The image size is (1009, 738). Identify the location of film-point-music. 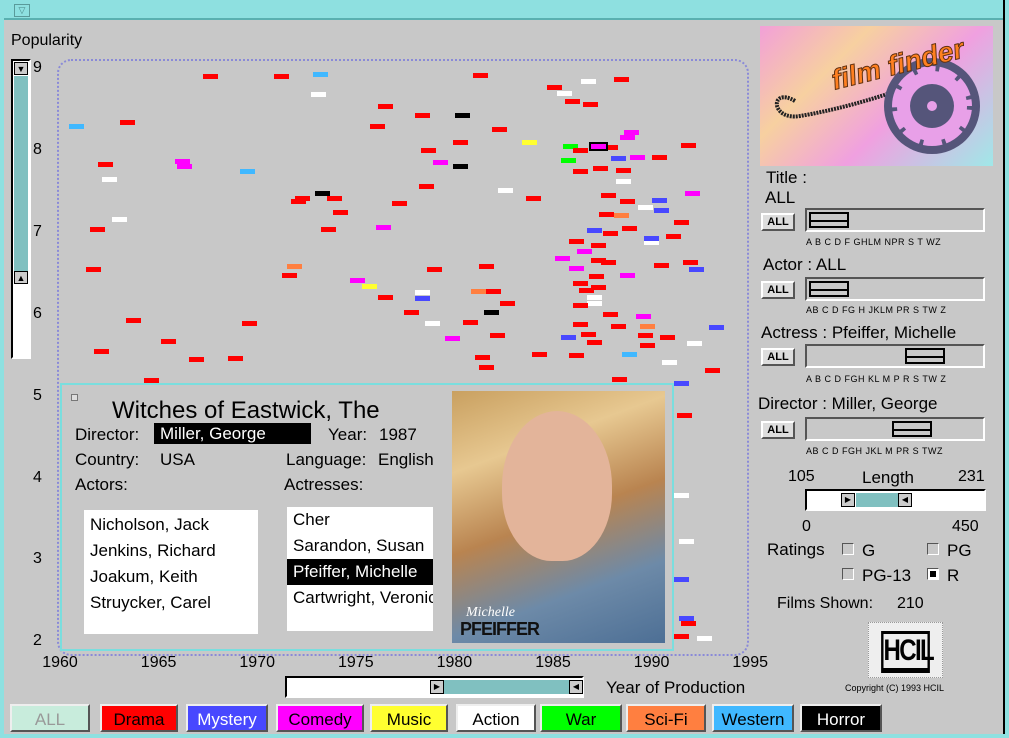
(529, 142).